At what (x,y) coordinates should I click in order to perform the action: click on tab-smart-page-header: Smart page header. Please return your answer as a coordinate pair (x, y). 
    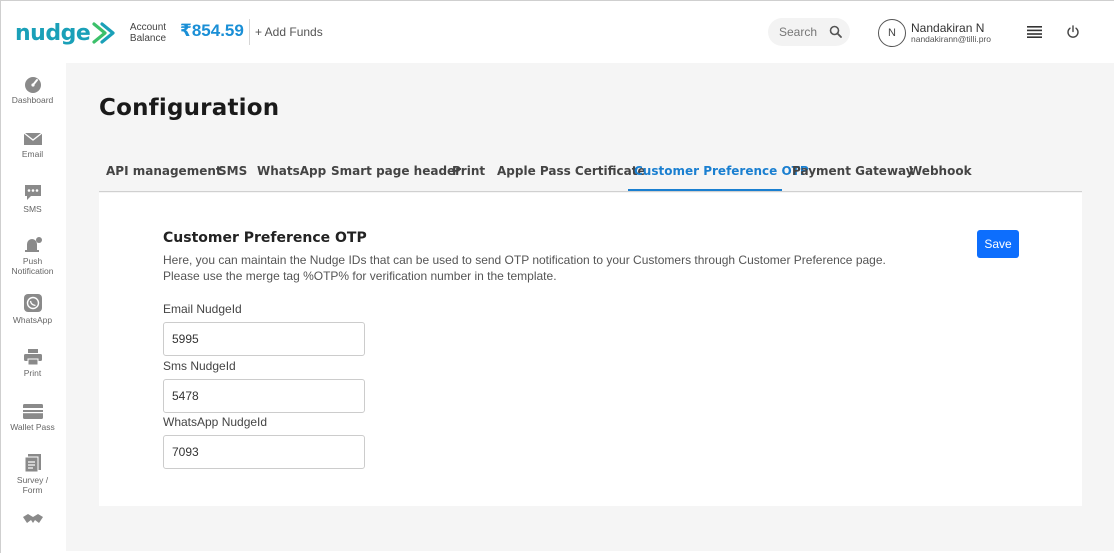
    Looking at the image, I should click on (396, 171).